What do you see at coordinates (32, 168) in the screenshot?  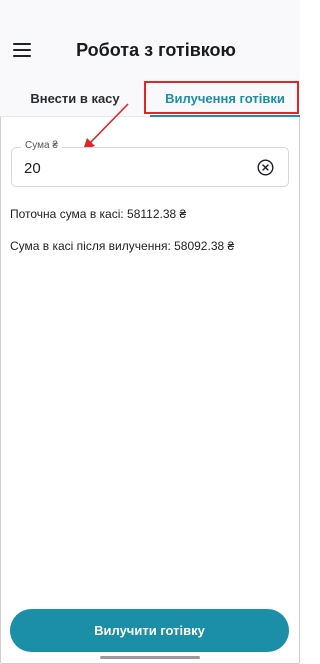 I see `amount-input: 20` at bounding box center [32, 168].